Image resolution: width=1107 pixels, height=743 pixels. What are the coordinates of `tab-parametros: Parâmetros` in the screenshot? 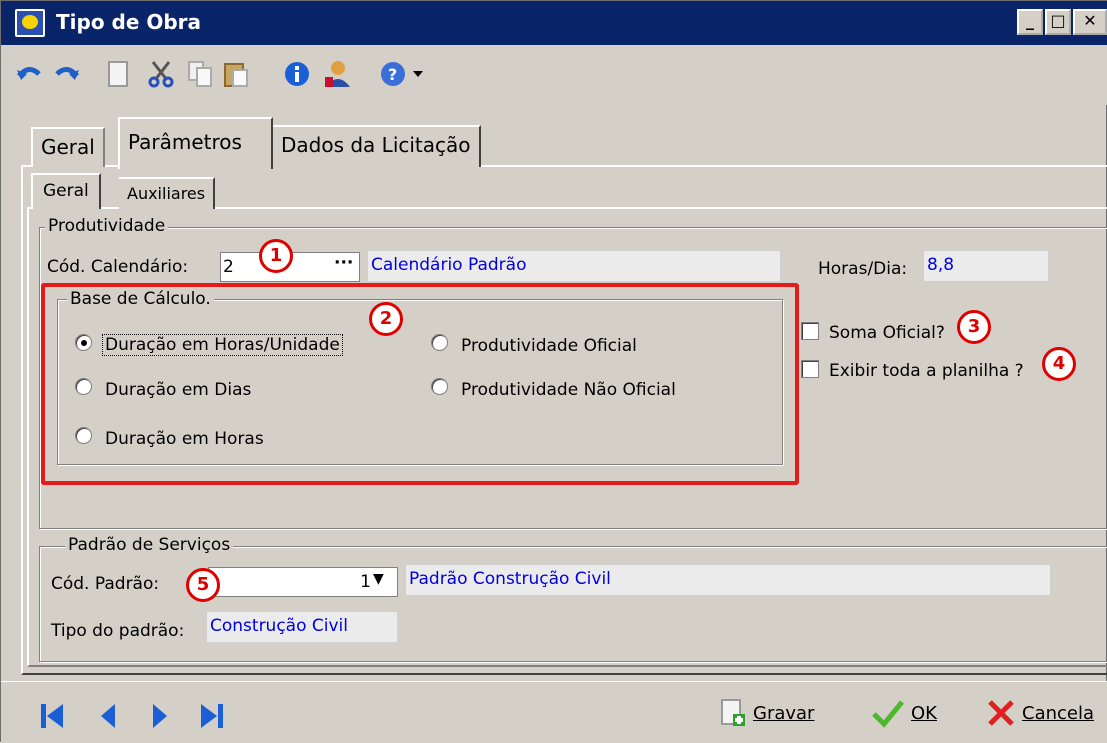 It's located at (195, 143).